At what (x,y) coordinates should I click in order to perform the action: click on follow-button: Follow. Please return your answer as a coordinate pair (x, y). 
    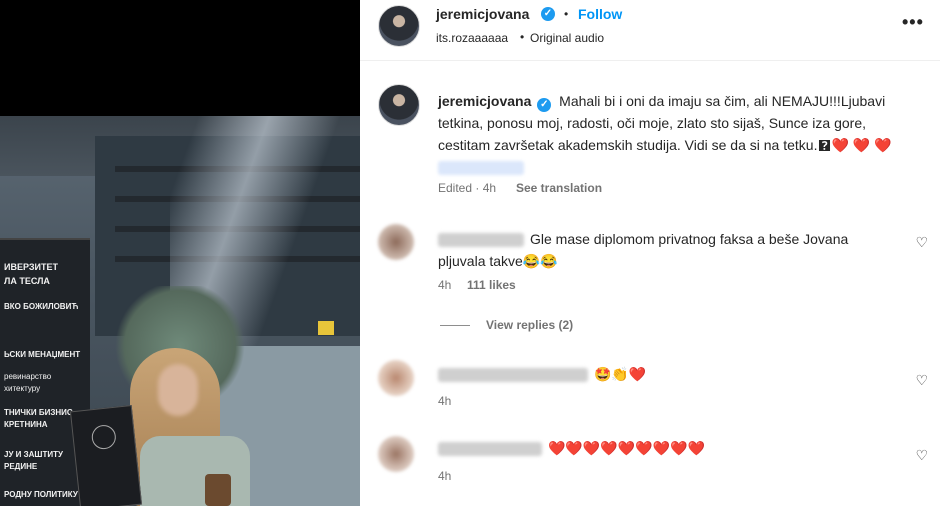
    Looking at the image, I should click on (600, 14).